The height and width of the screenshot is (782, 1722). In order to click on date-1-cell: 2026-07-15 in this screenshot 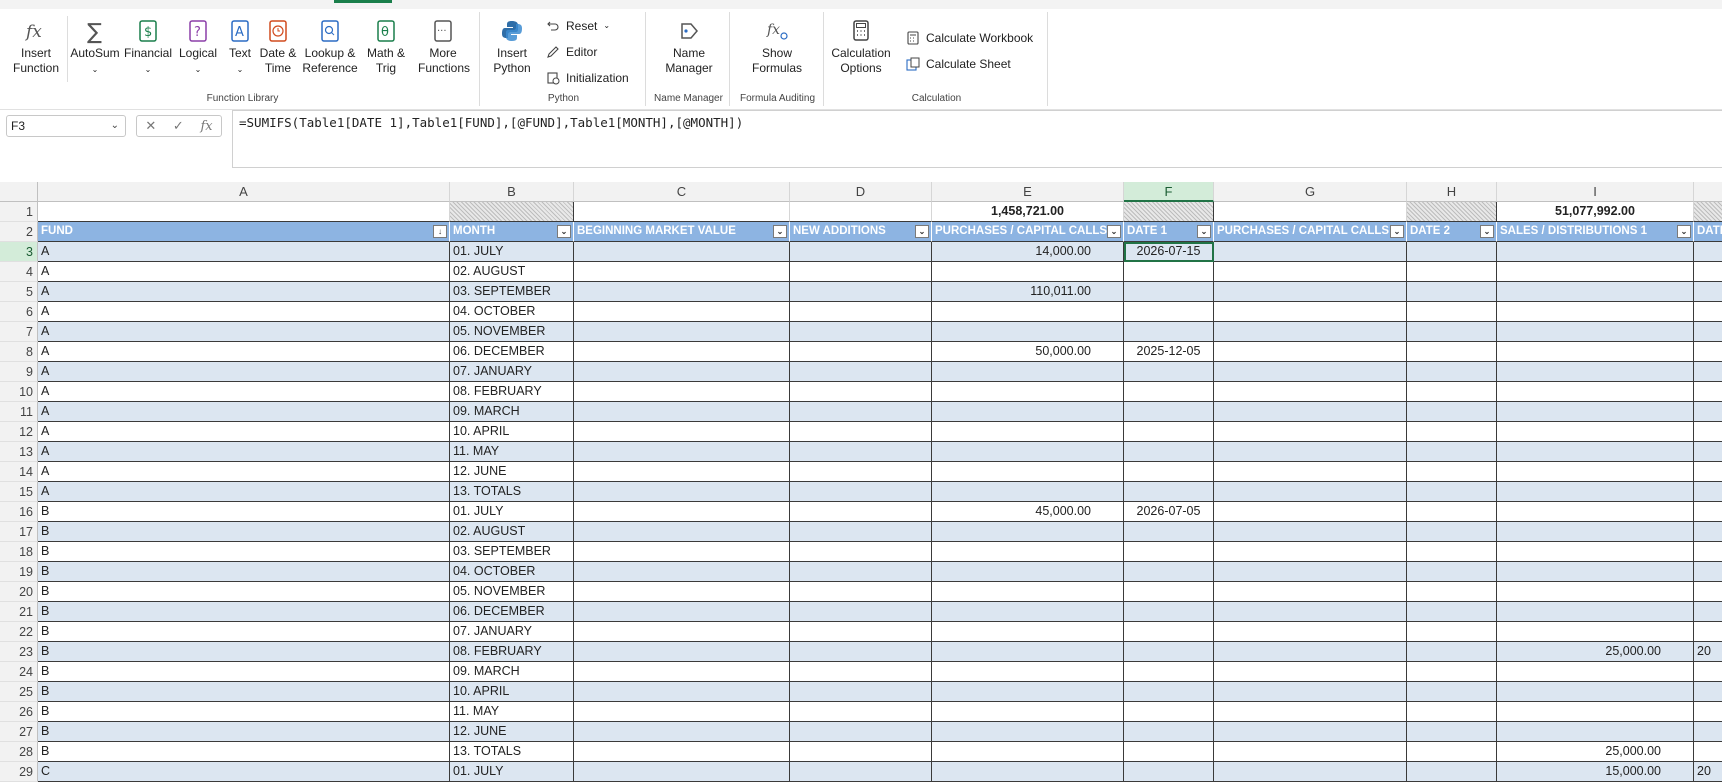, I will do `click(1169, 252)`.